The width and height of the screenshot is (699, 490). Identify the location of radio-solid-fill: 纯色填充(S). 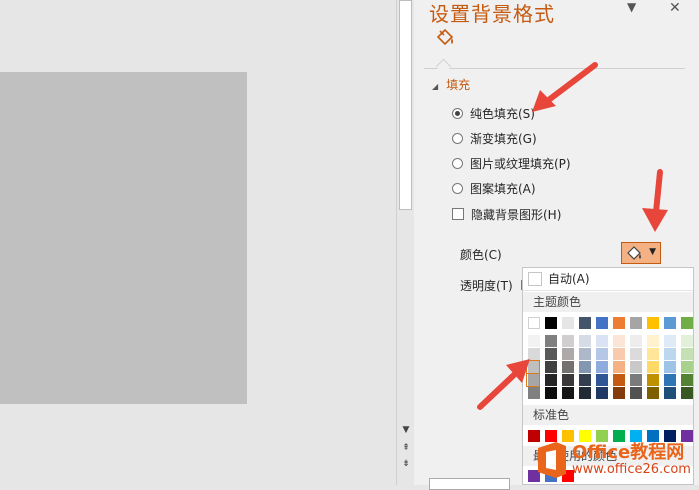
(493, 114).